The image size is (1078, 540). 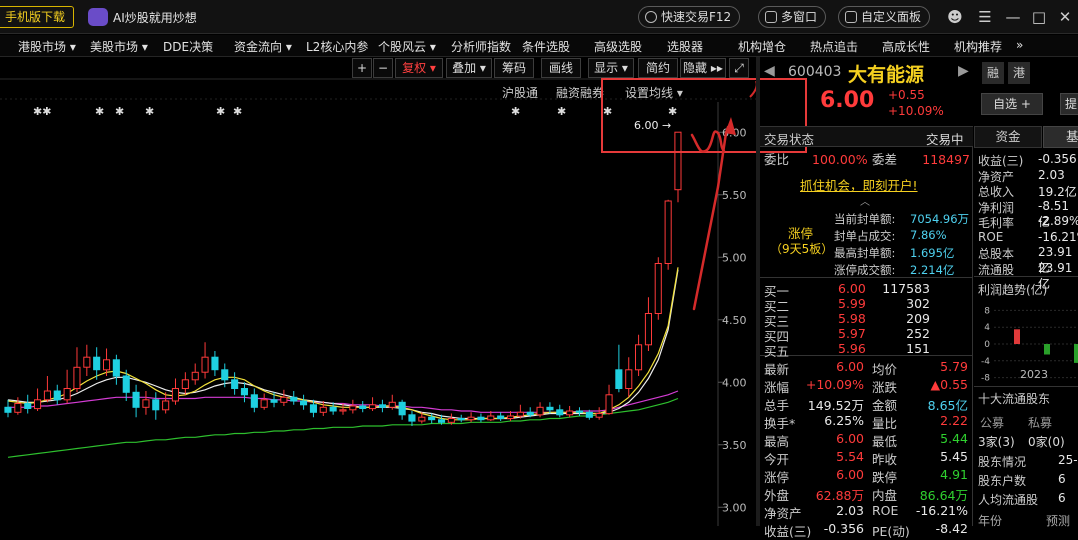 I want to click on stat-label: 昨收, so click(x=885, y=459).